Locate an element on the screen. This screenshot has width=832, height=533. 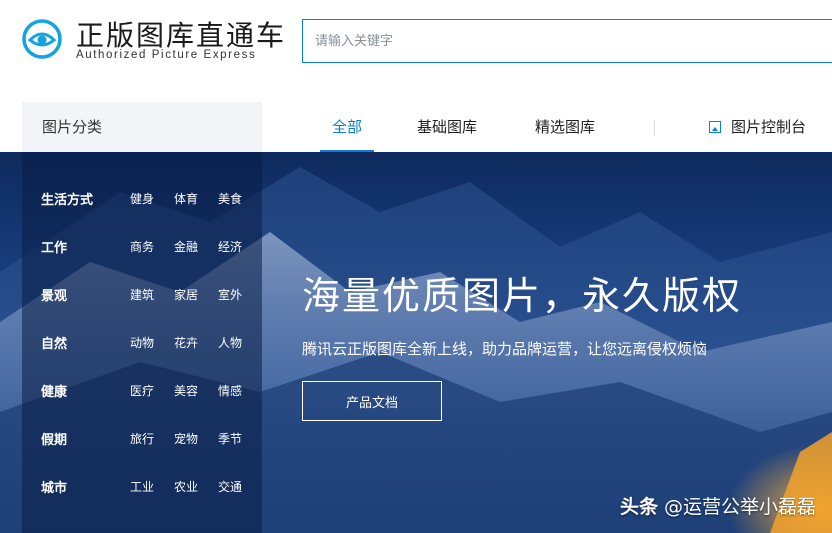
watermark: 头条 @运营公举小磊磊 is located at coordinates (718, 505).